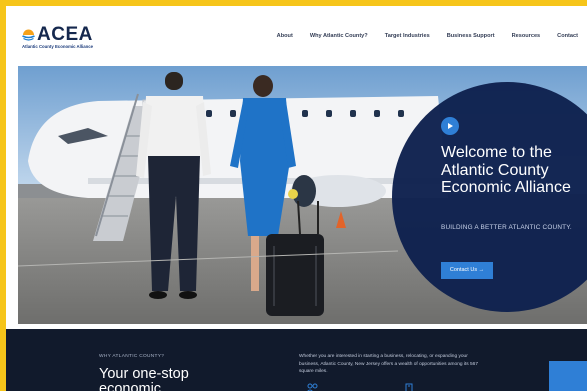 This screenshot has width=587, height=391. I want to click on nav-target-industries: Target Industries, so click(407, 36).